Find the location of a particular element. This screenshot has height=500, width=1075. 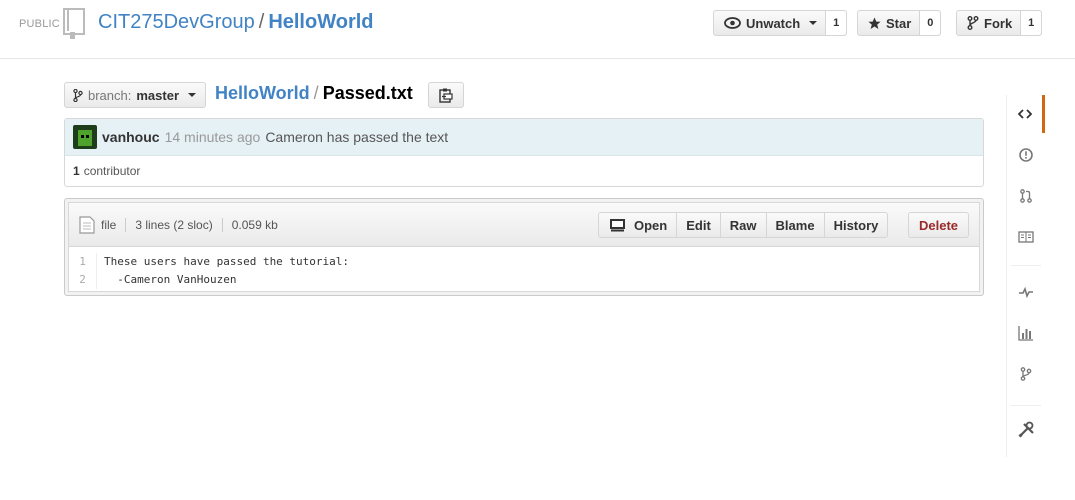

open-button: Open is located at coordinates (637, 225).